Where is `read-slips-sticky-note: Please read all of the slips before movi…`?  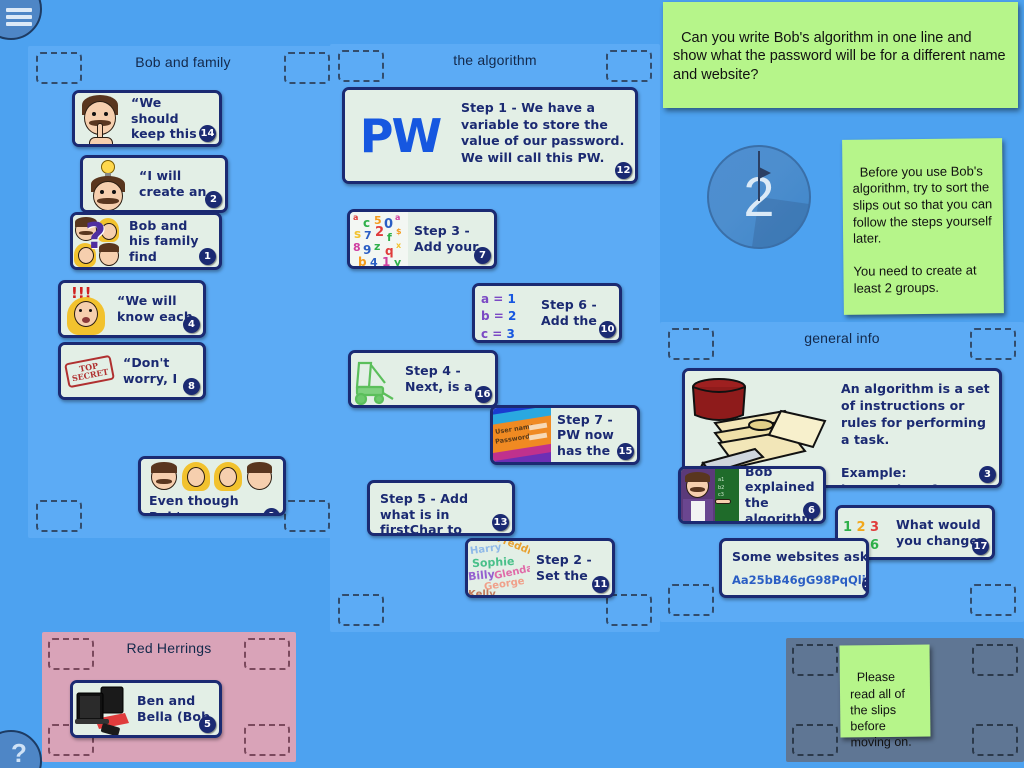 read-slips-sticky-note: Please read all of the slips before movi… is located at coordinates (885, 697).